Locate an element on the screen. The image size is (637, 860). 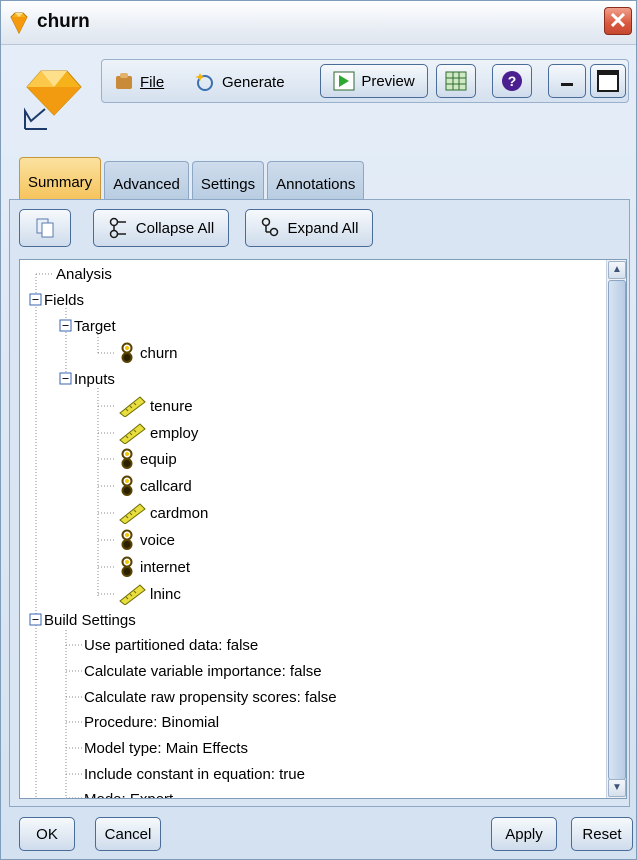
tree-node-setting: Procedure: Binomial is located at coordinates (151, 722).